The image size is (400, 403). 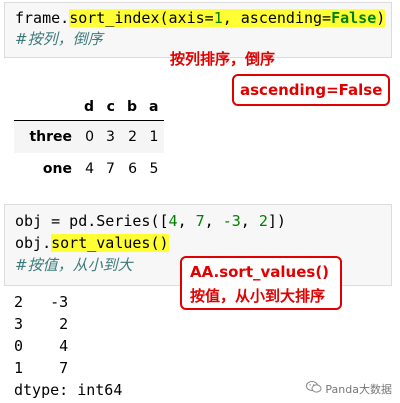 I want to click on output-line: 2 -3, so click(x=41, y=302).